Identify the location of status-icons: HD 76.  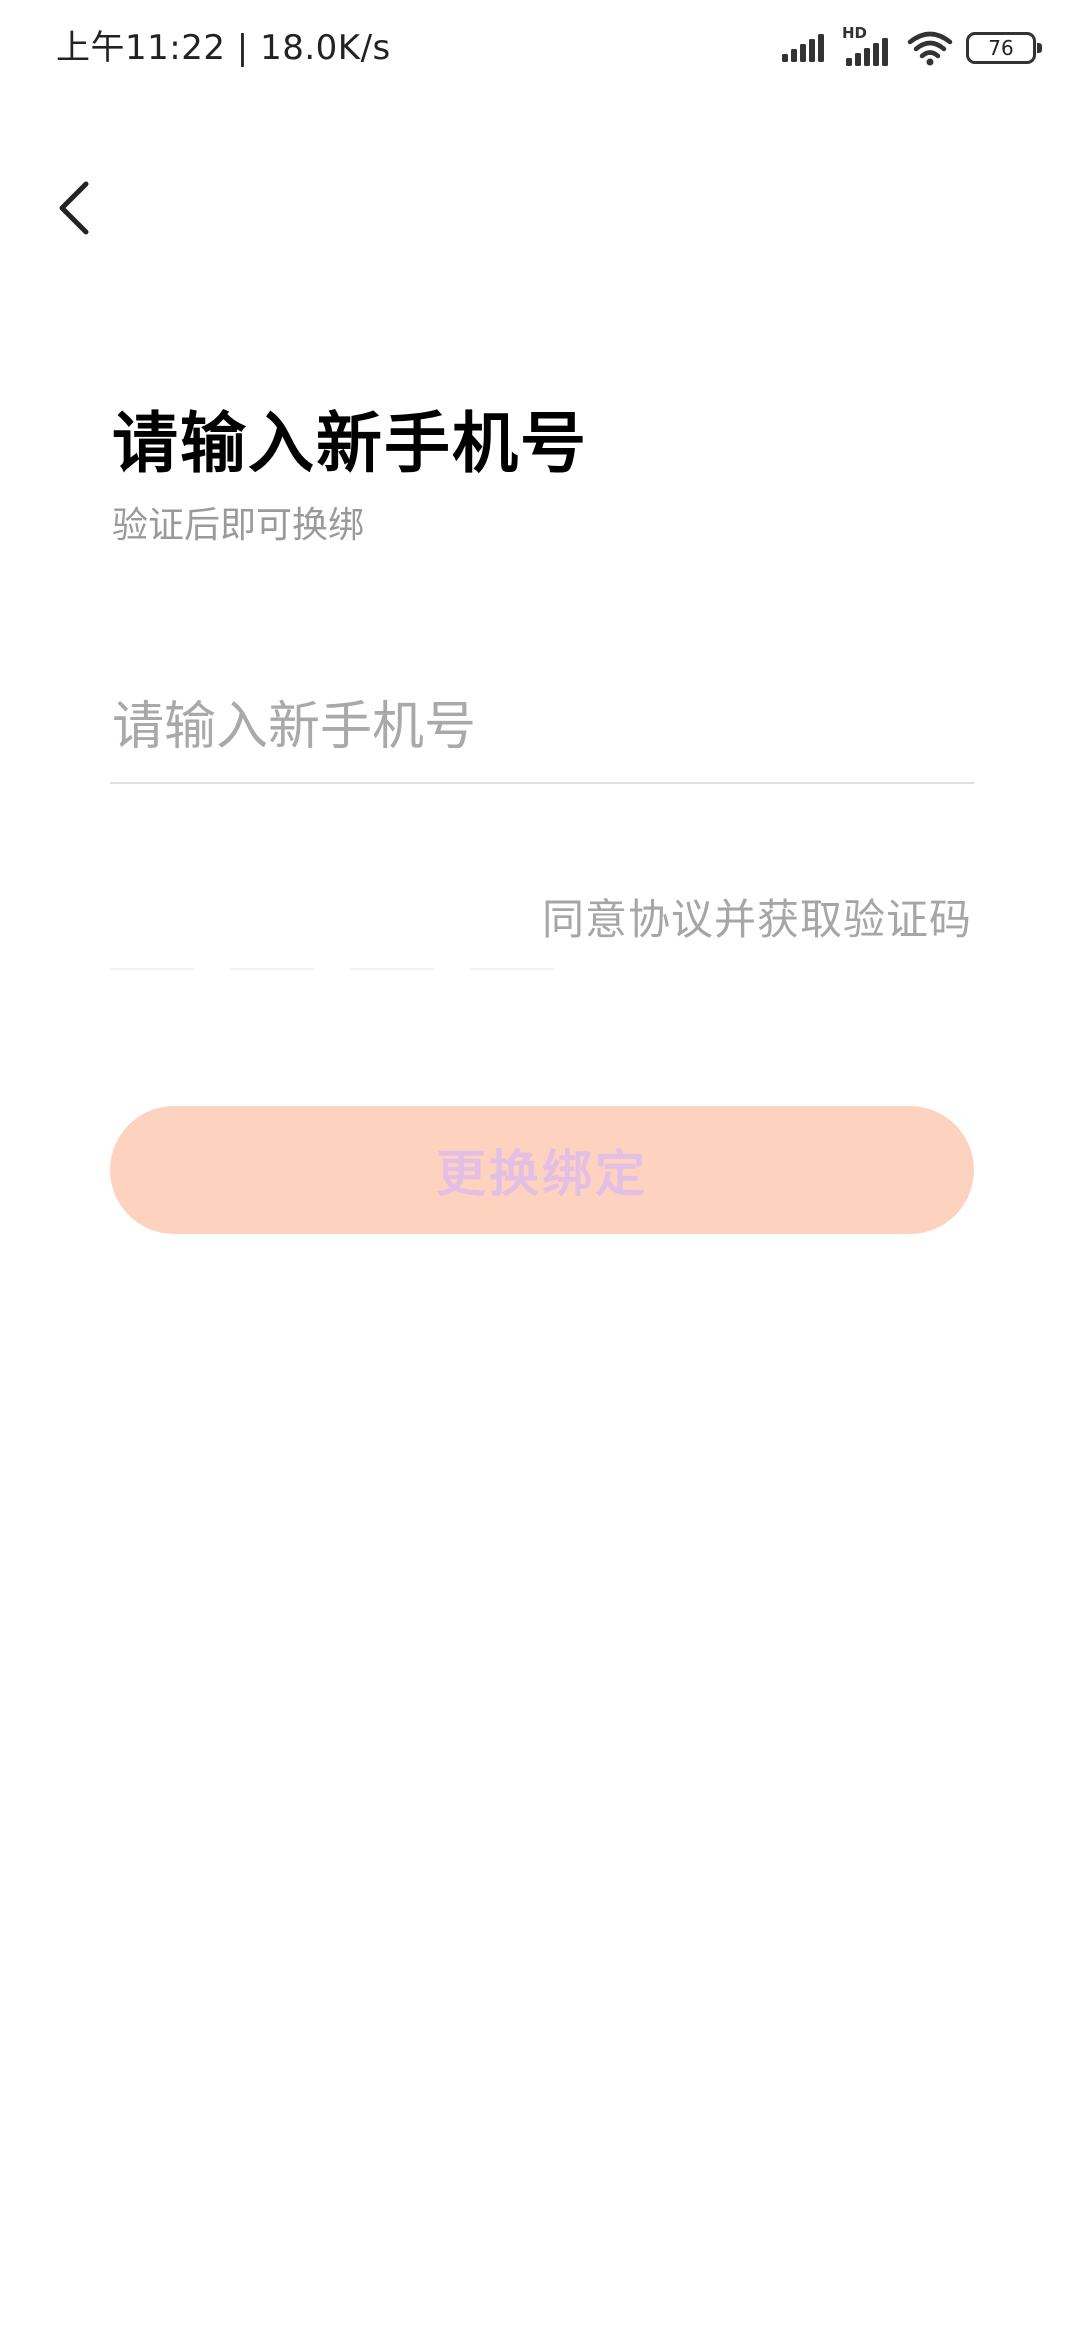
(911, 47).